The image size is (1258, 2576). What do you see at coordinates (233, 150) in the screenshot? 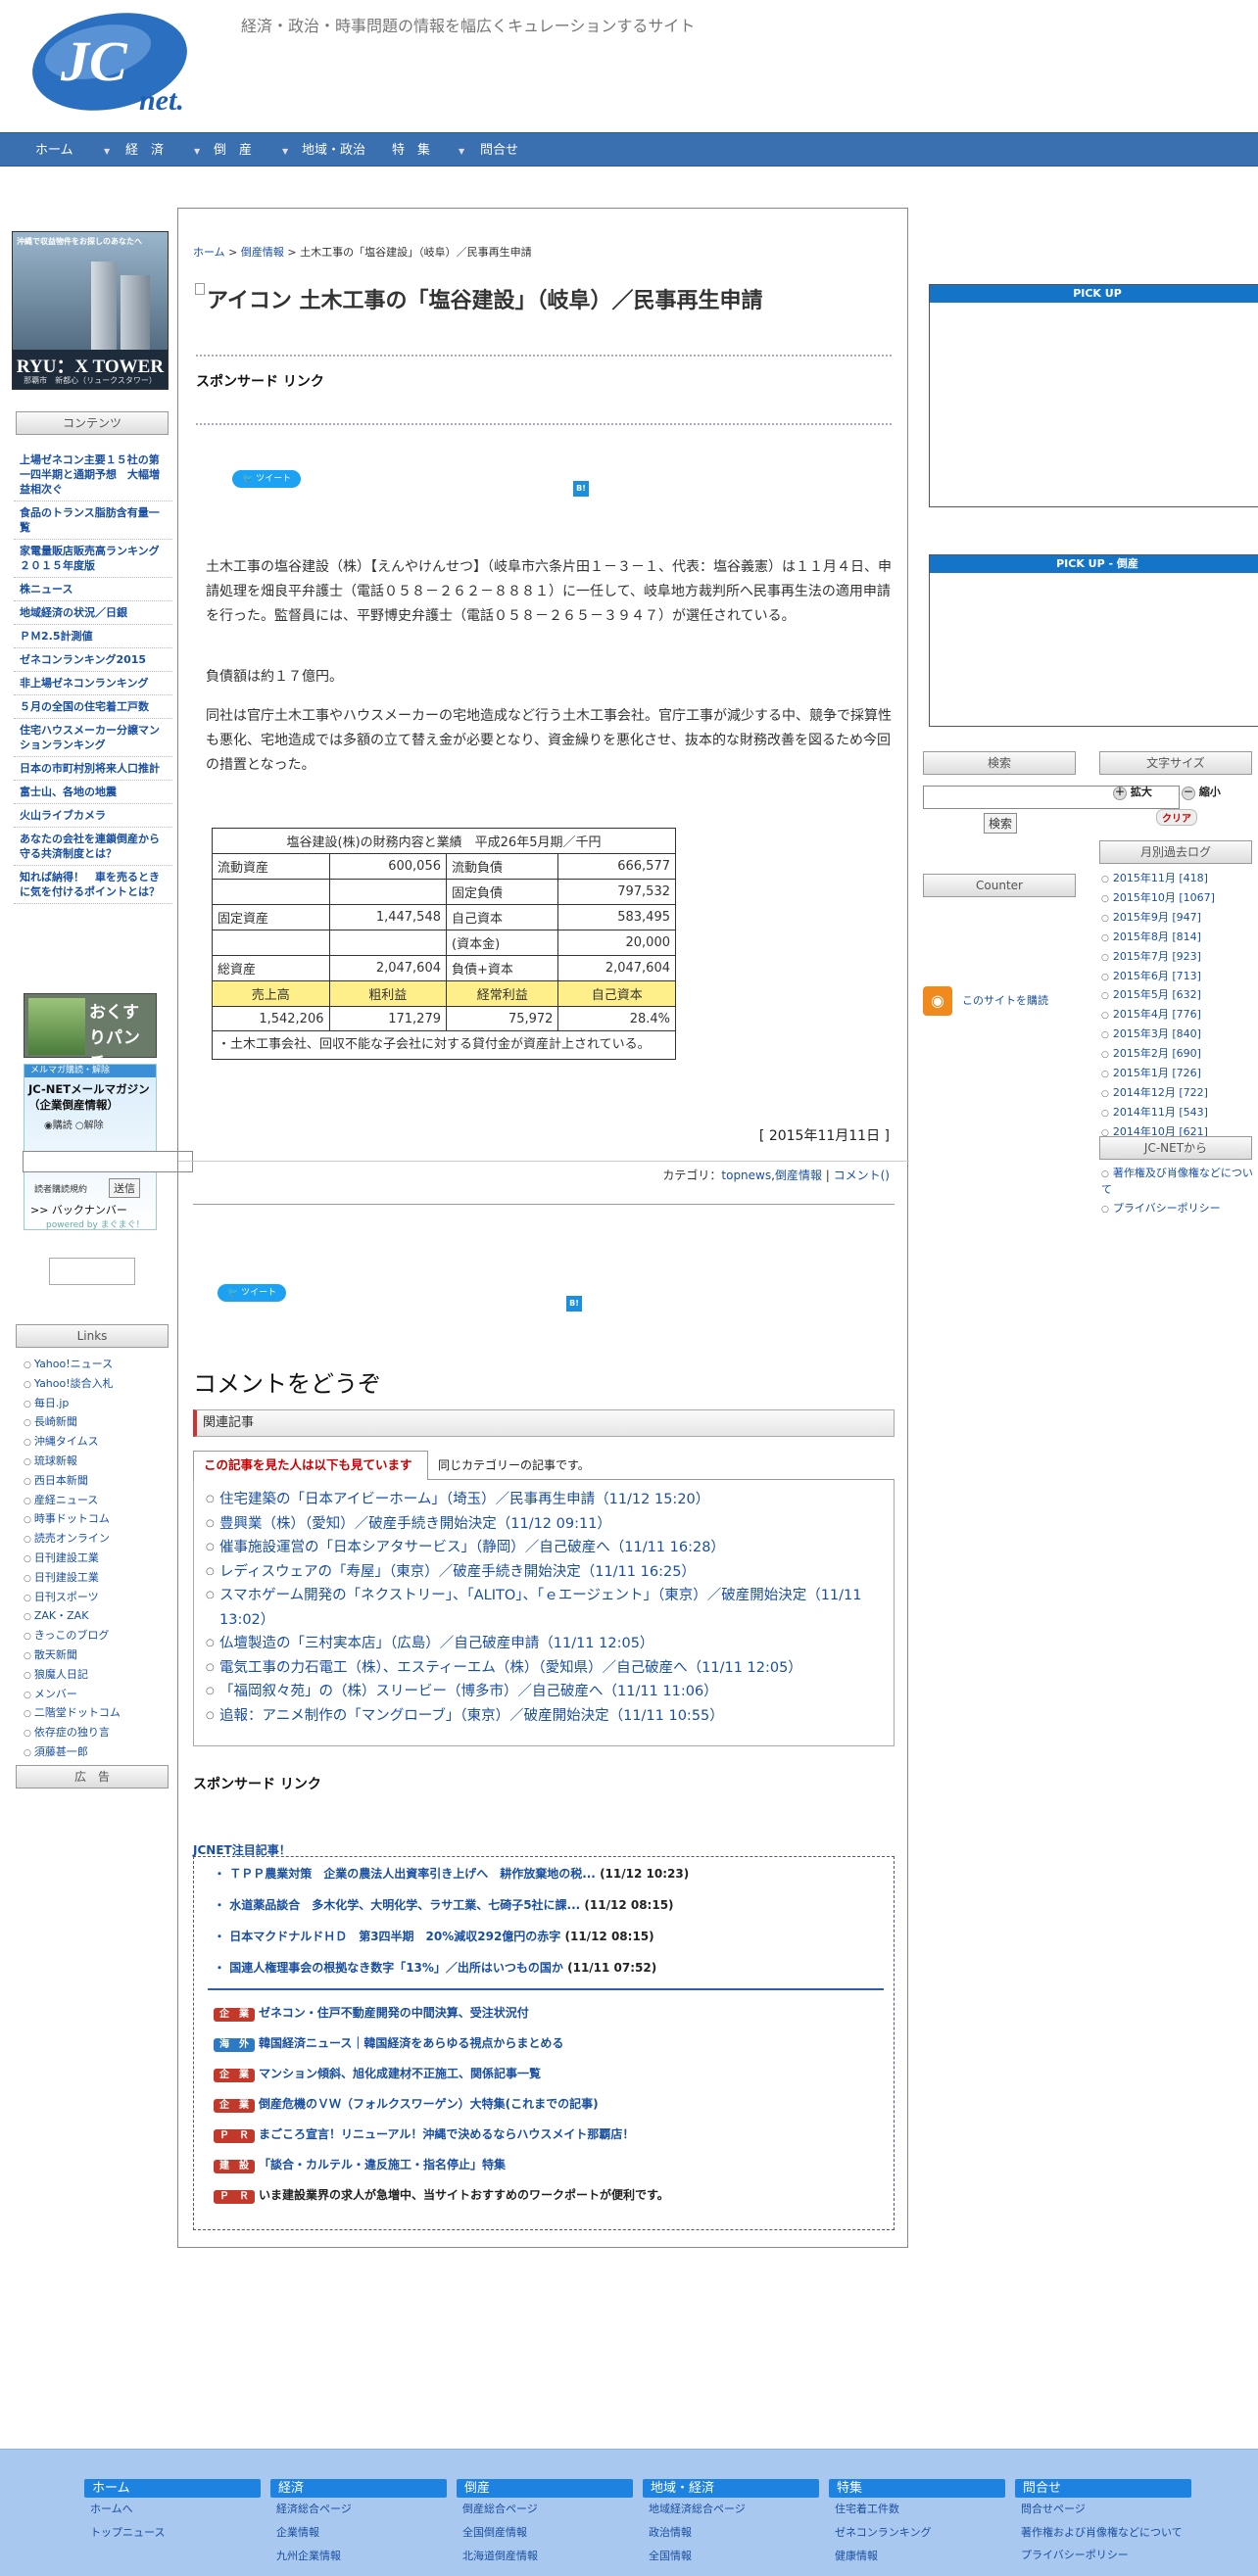
I see `nav-bankruptcy: 倒 産` at bounding box center [233, 150].